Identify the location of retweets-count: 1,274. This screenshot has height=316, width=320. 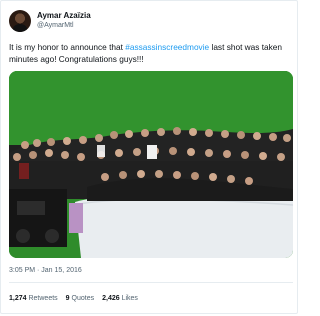
(18, 298).